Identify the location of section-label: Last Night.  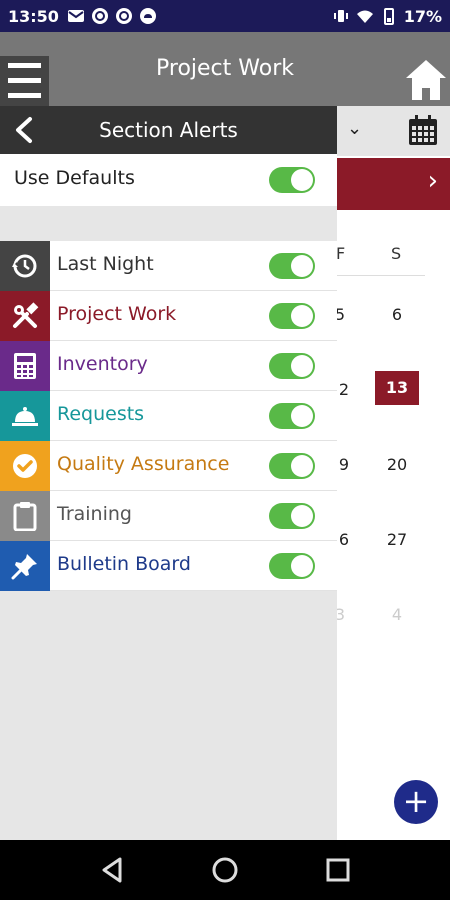
(105, 264).